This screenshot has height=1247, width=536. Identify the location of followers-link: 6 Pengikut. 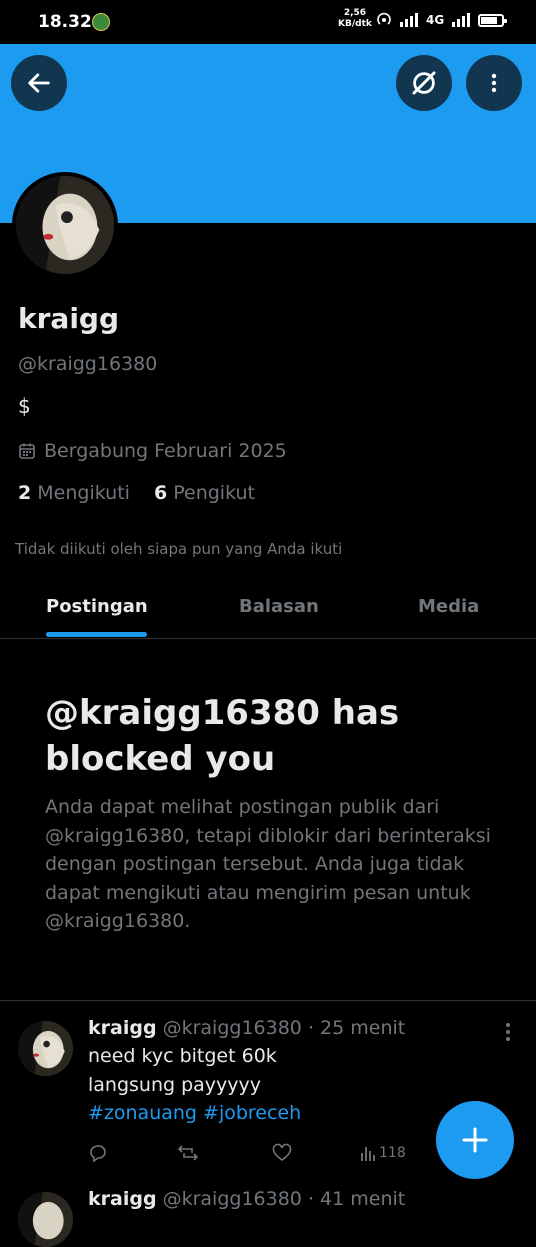
(204, 493).